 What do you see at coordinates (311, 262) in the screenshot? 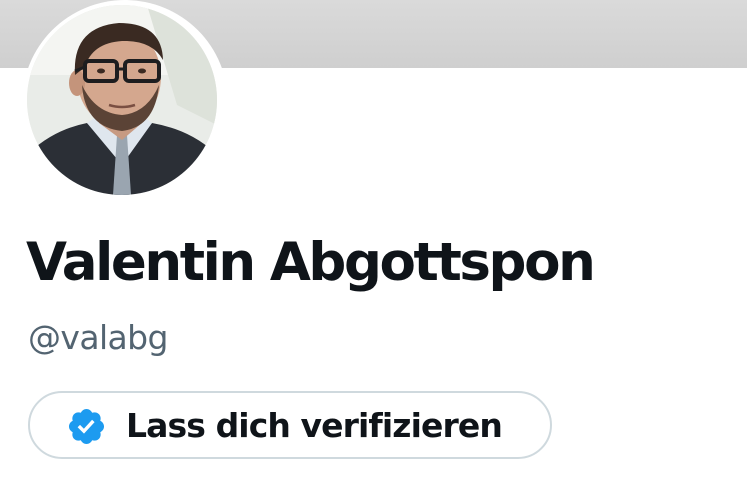
I see `display-name: Valentin Abgottspon` at bounding box center [311, 262].